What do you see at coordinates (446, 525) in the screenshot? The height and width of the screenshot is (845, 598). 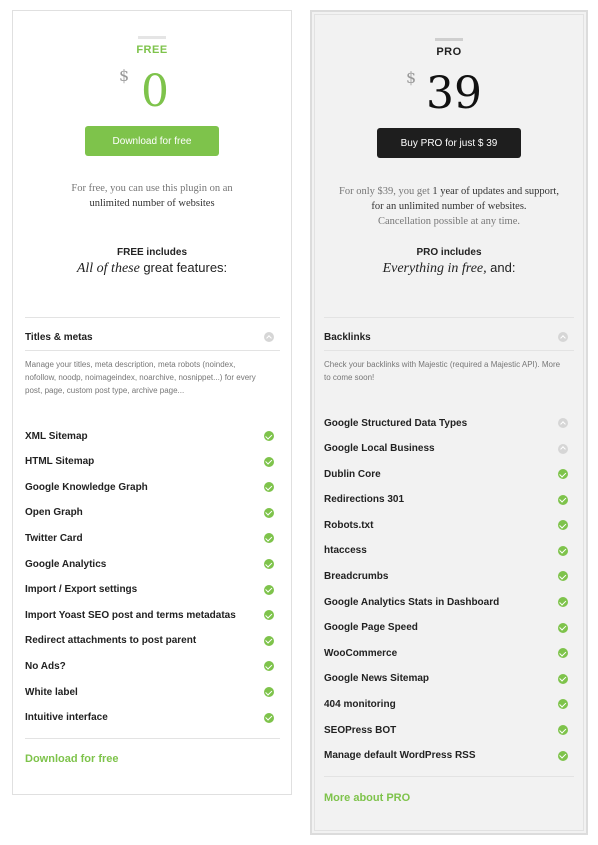 I see `feature-robots-txt: Robots.txt` at bounding box center [446, 525].